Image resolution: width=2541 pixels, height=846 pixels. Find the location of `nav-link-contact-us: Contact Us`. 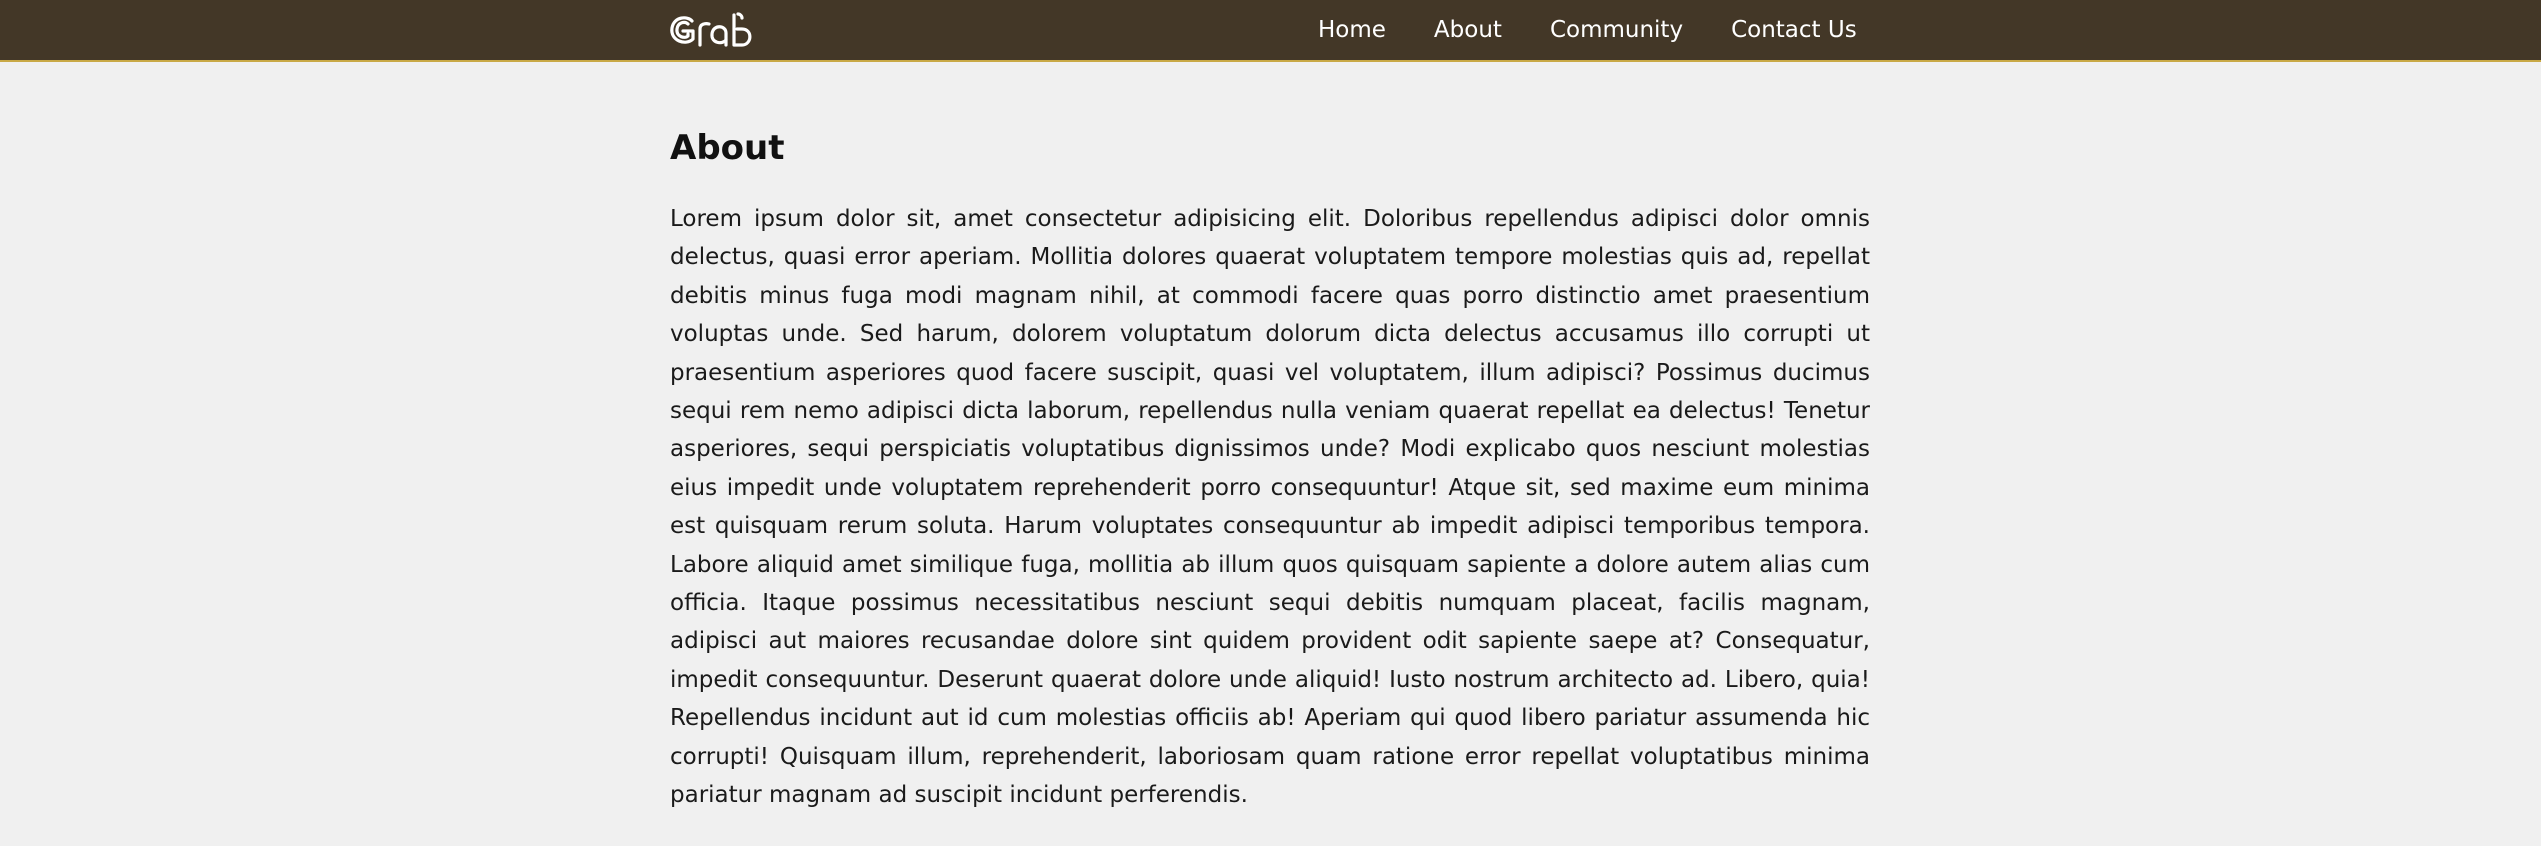

nav-link-contact-us: Contact Us is located at coordinates (1794, 30).